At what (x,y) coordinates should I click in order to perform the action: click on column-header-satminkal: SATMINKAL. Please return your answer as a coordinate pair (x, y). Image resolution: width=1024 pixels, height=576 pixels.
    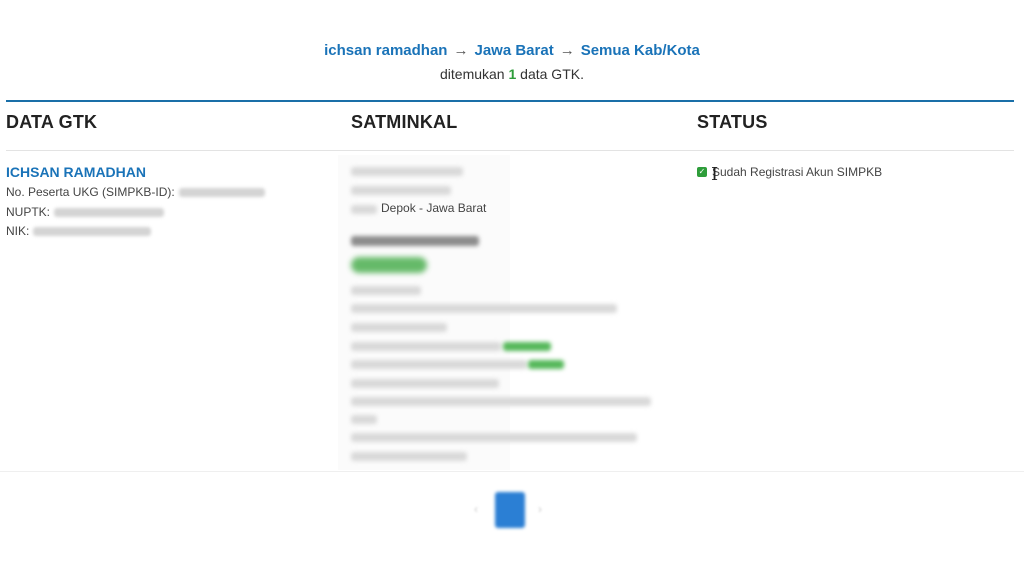
    Looking at the image, I should click on (404, 122).